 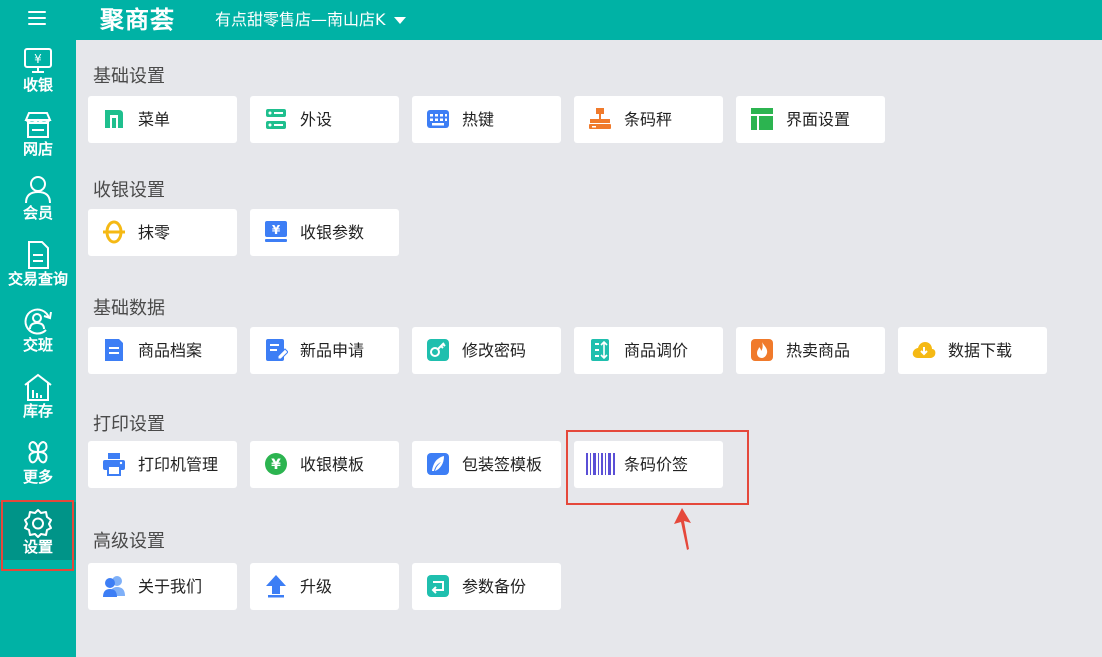 I want to click on card-label: 热键, so click(x=478, y=119).